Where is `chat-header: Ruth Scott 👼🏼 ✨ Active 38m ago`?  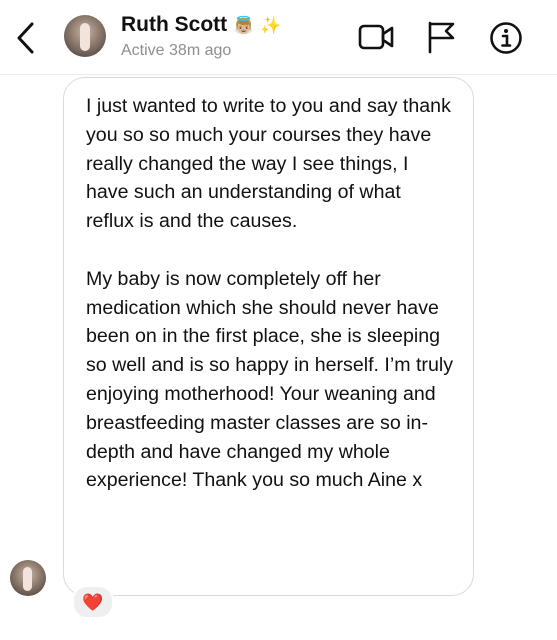 chat-header: Ruth Scott 👼🏼 ✨ Active 38m ago is located at coordinates (278, 37).